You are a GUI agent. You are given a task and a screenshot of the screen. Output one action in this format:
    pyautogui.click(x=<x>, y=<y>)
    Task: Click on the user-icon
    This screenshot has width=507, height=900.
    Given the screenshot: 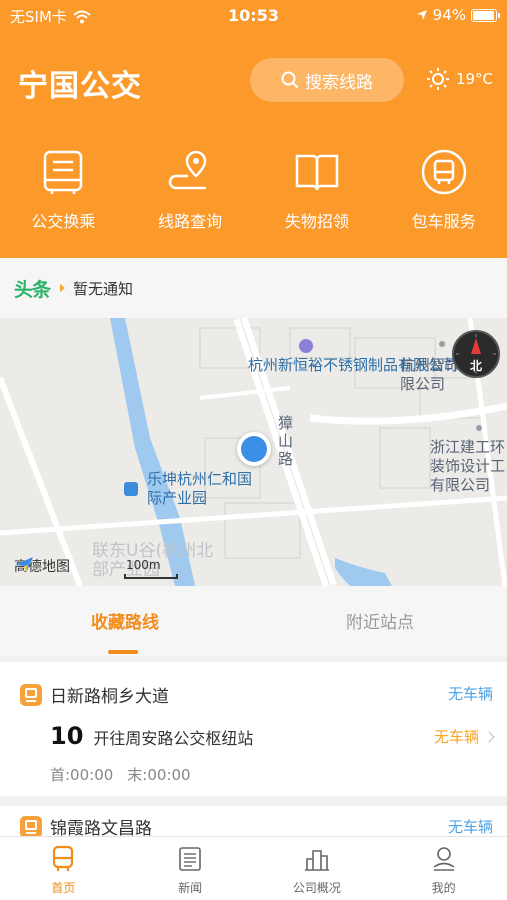 What is the action you would take?
    pyautogui.click(x=444, y=859)
    